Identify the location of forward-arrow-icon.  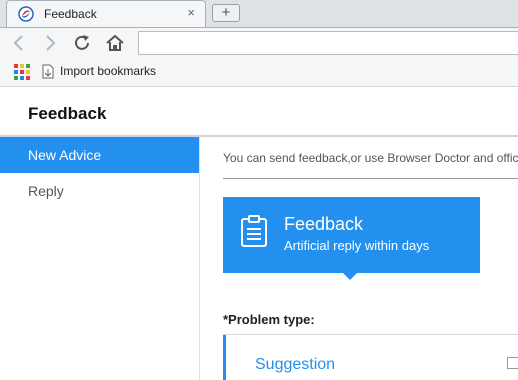
(50, 43).